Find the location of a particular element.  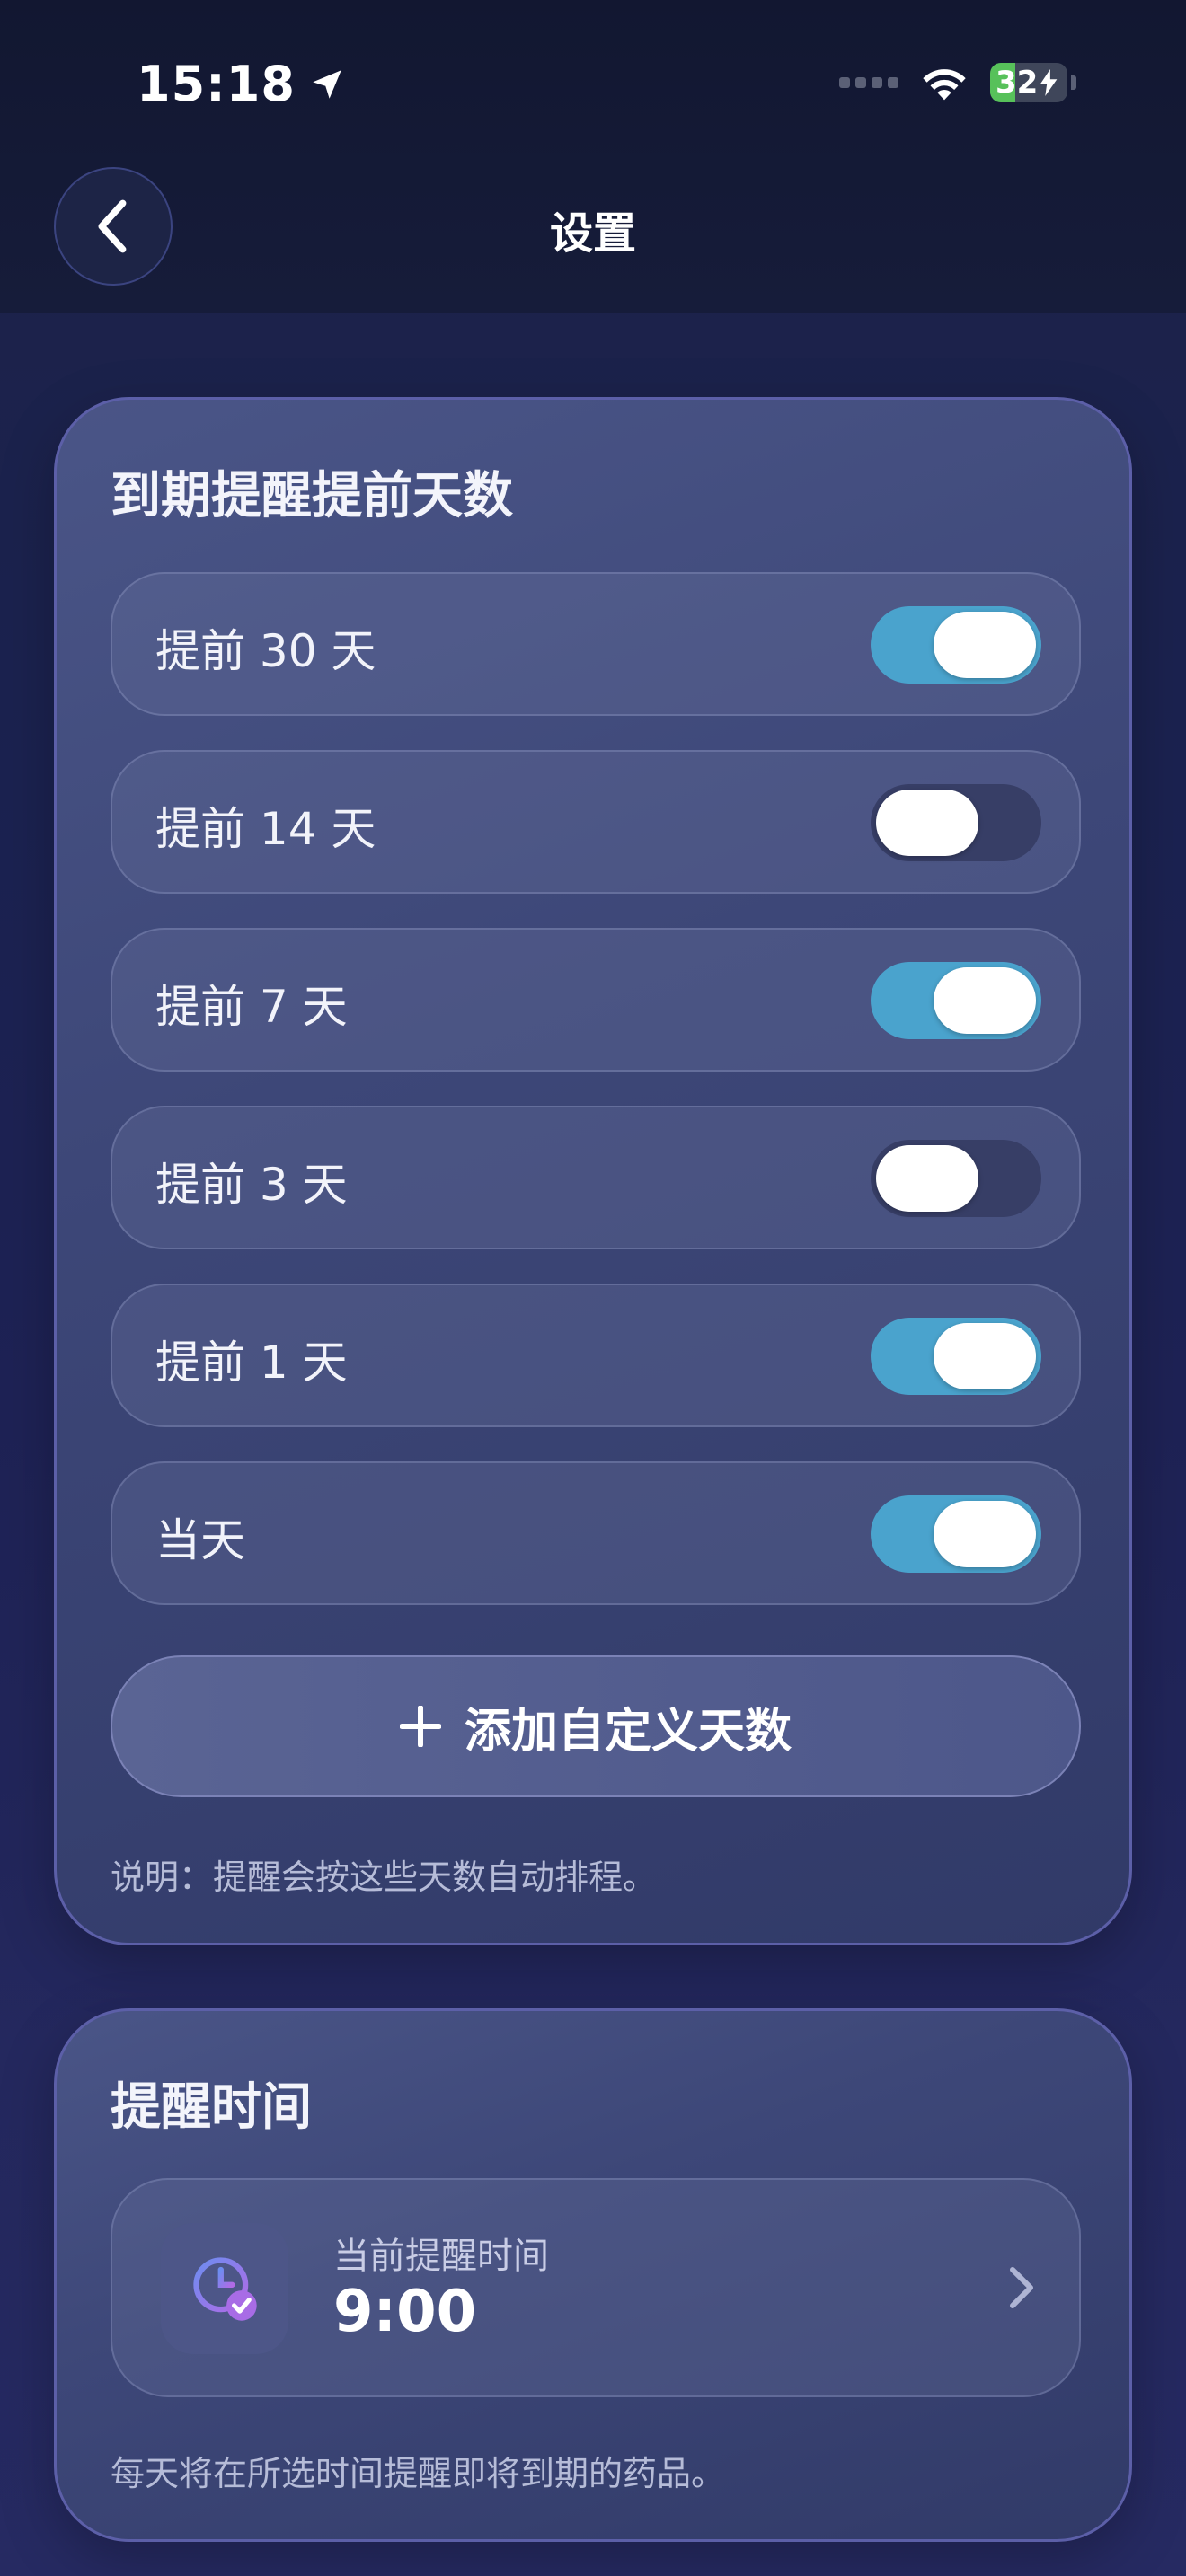

top-bar: 15:18 32 设置 is located at coordinates (593, 156).